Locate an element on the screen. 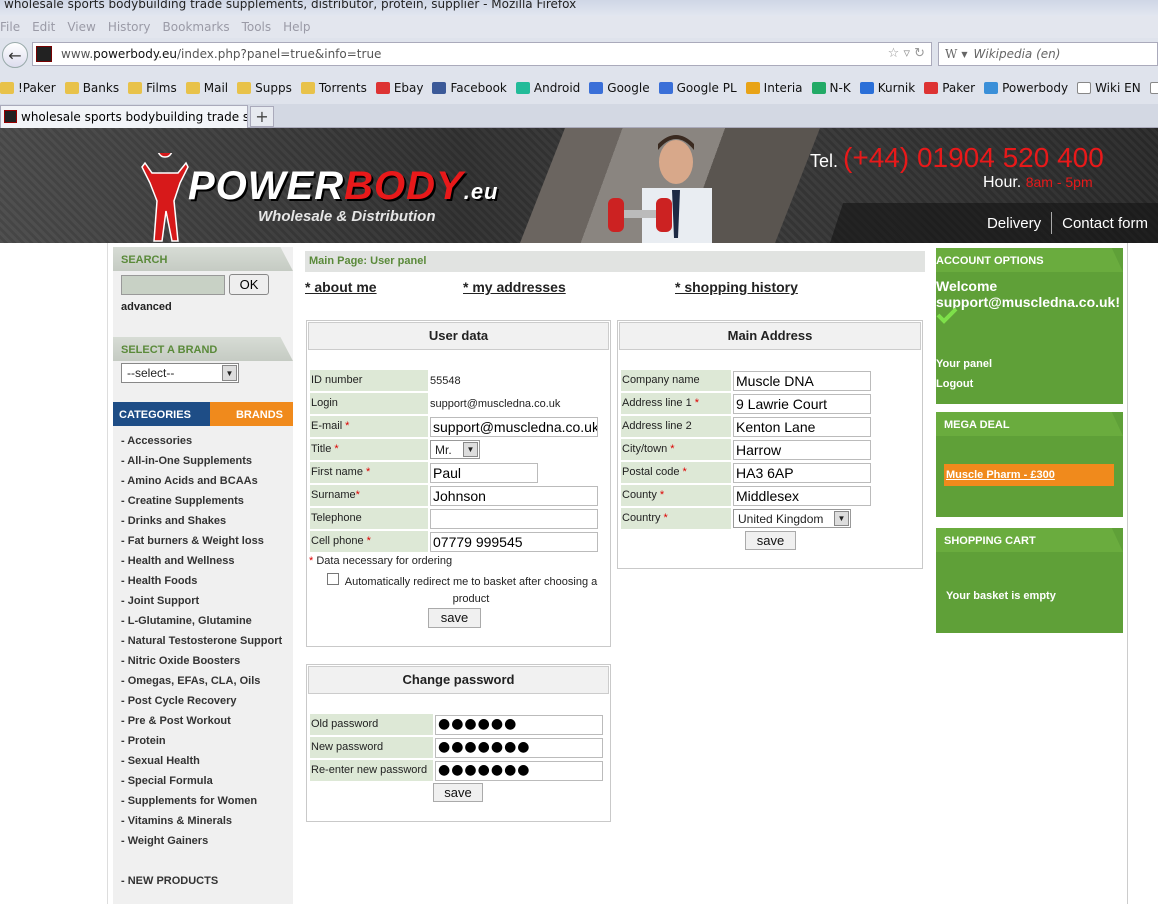 This screenshot has width=1158, height=904. bookmark-torrents: Torrents is located at coordinates (333, 88).